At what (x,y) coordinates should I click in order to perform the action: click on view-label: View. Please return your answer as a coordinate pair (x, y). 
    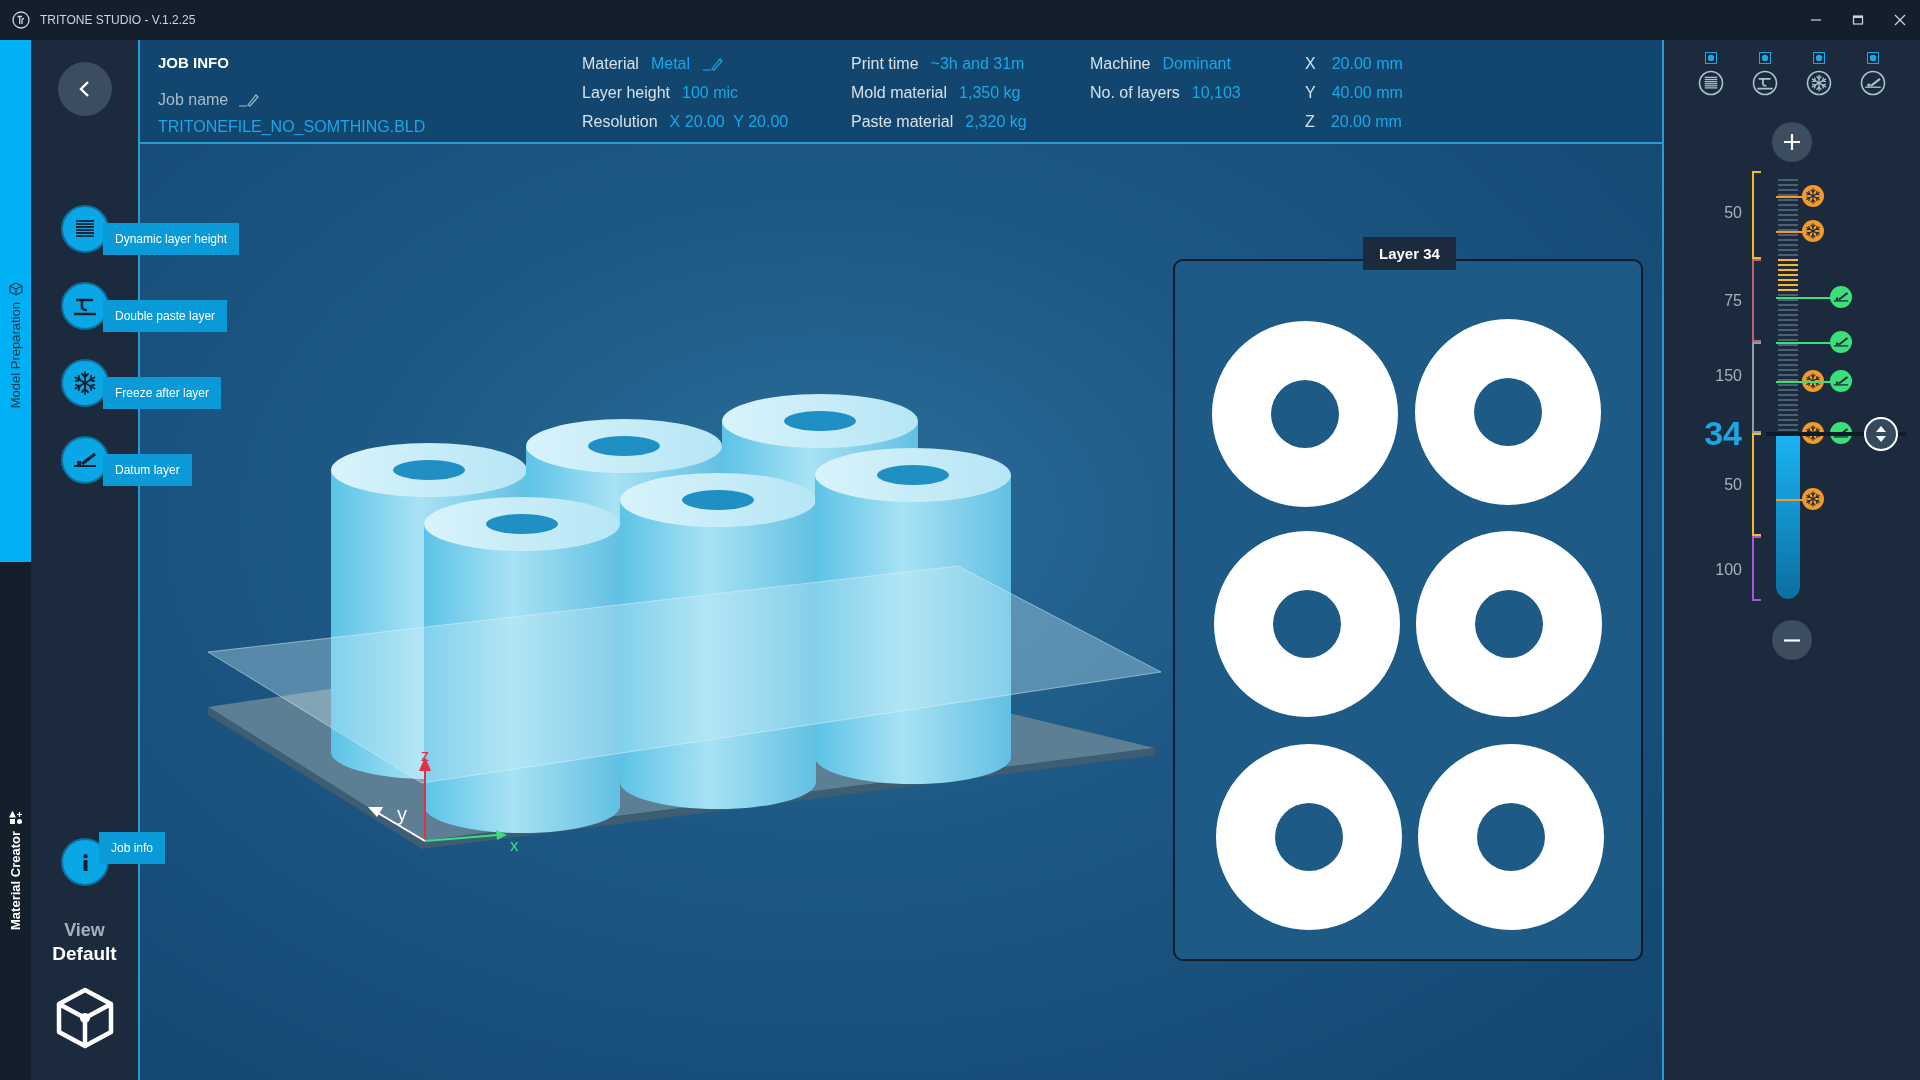
    Looking at the image, I should click on (84, 930).